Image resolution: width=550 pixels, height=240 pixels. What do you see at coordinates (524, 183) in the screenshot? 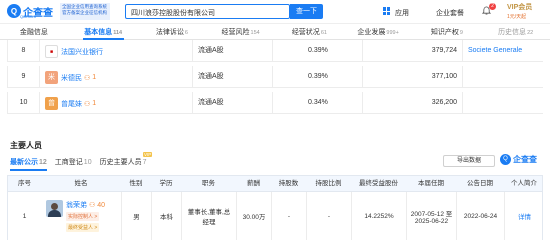
I see `col-profile: 个人简介` at bounding box center [524, 183].